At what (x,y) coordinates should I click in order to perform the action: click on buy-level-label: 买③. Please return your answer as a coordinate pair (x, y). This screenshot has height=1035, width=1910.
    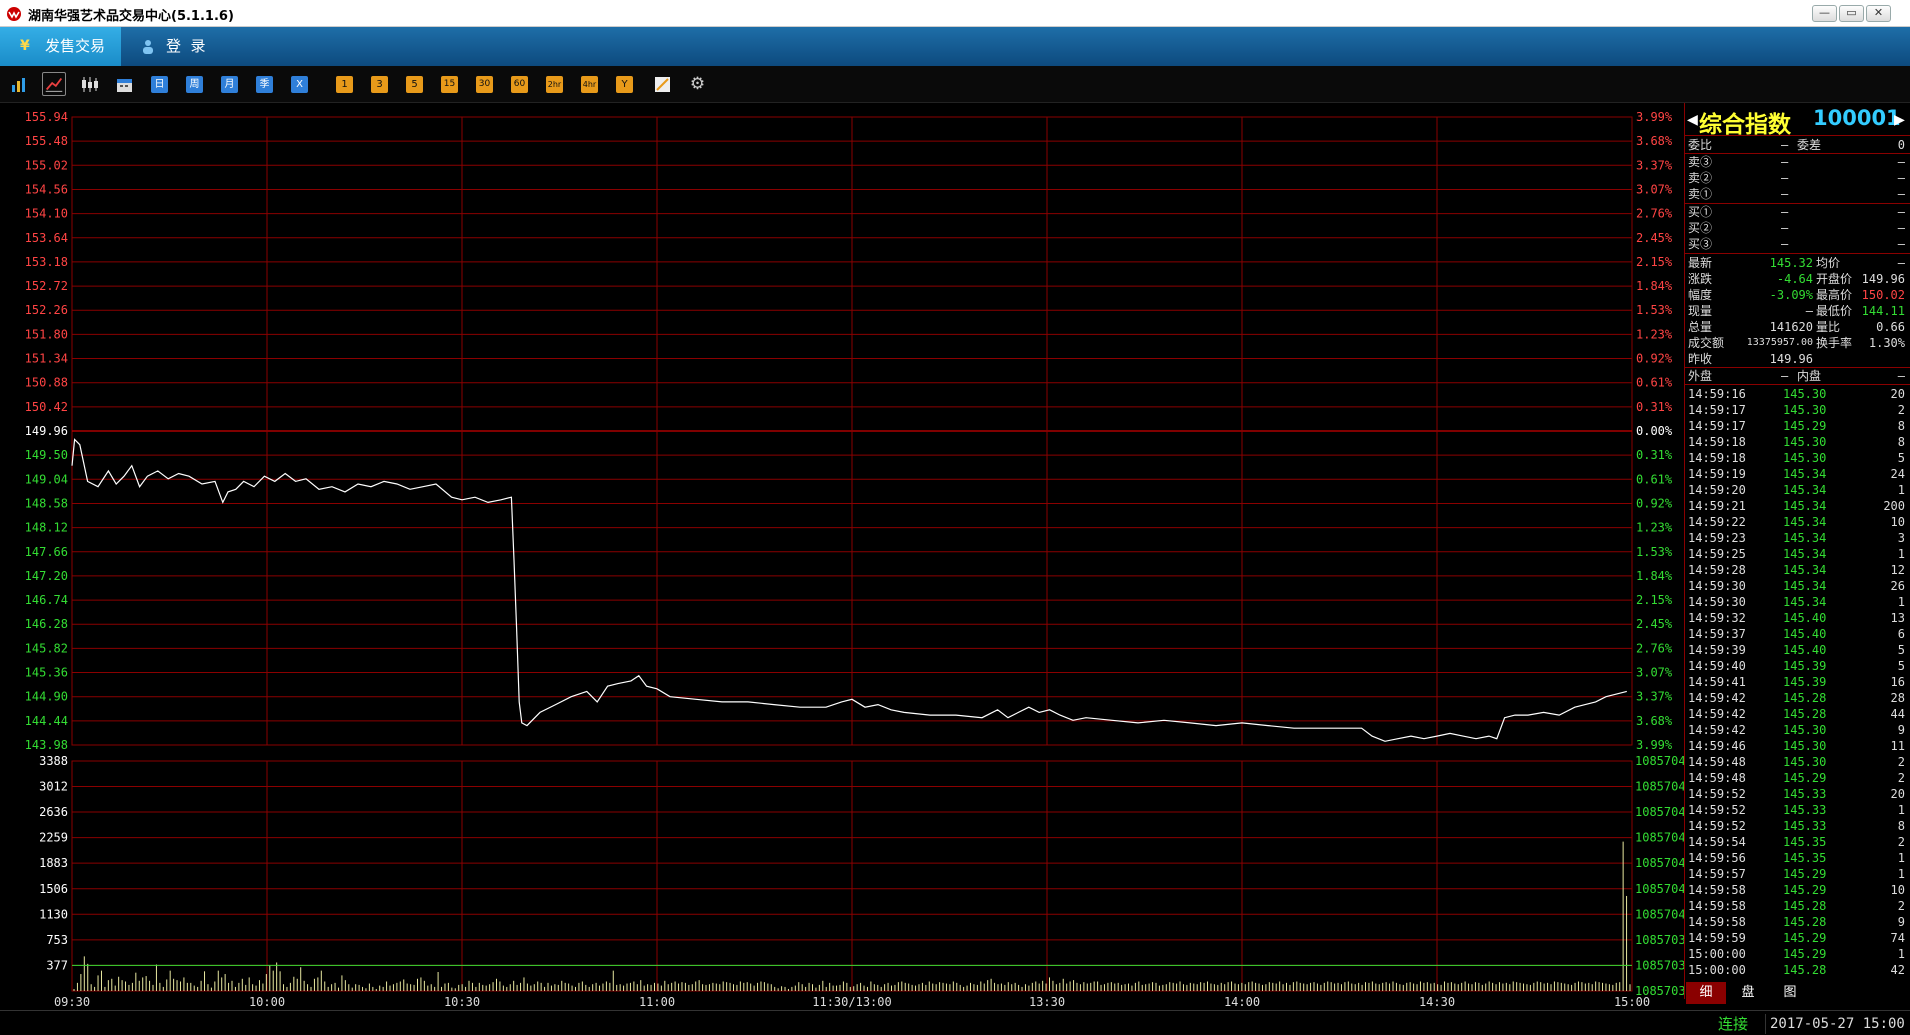
    Looking at the image, I should click on (1700, 244).